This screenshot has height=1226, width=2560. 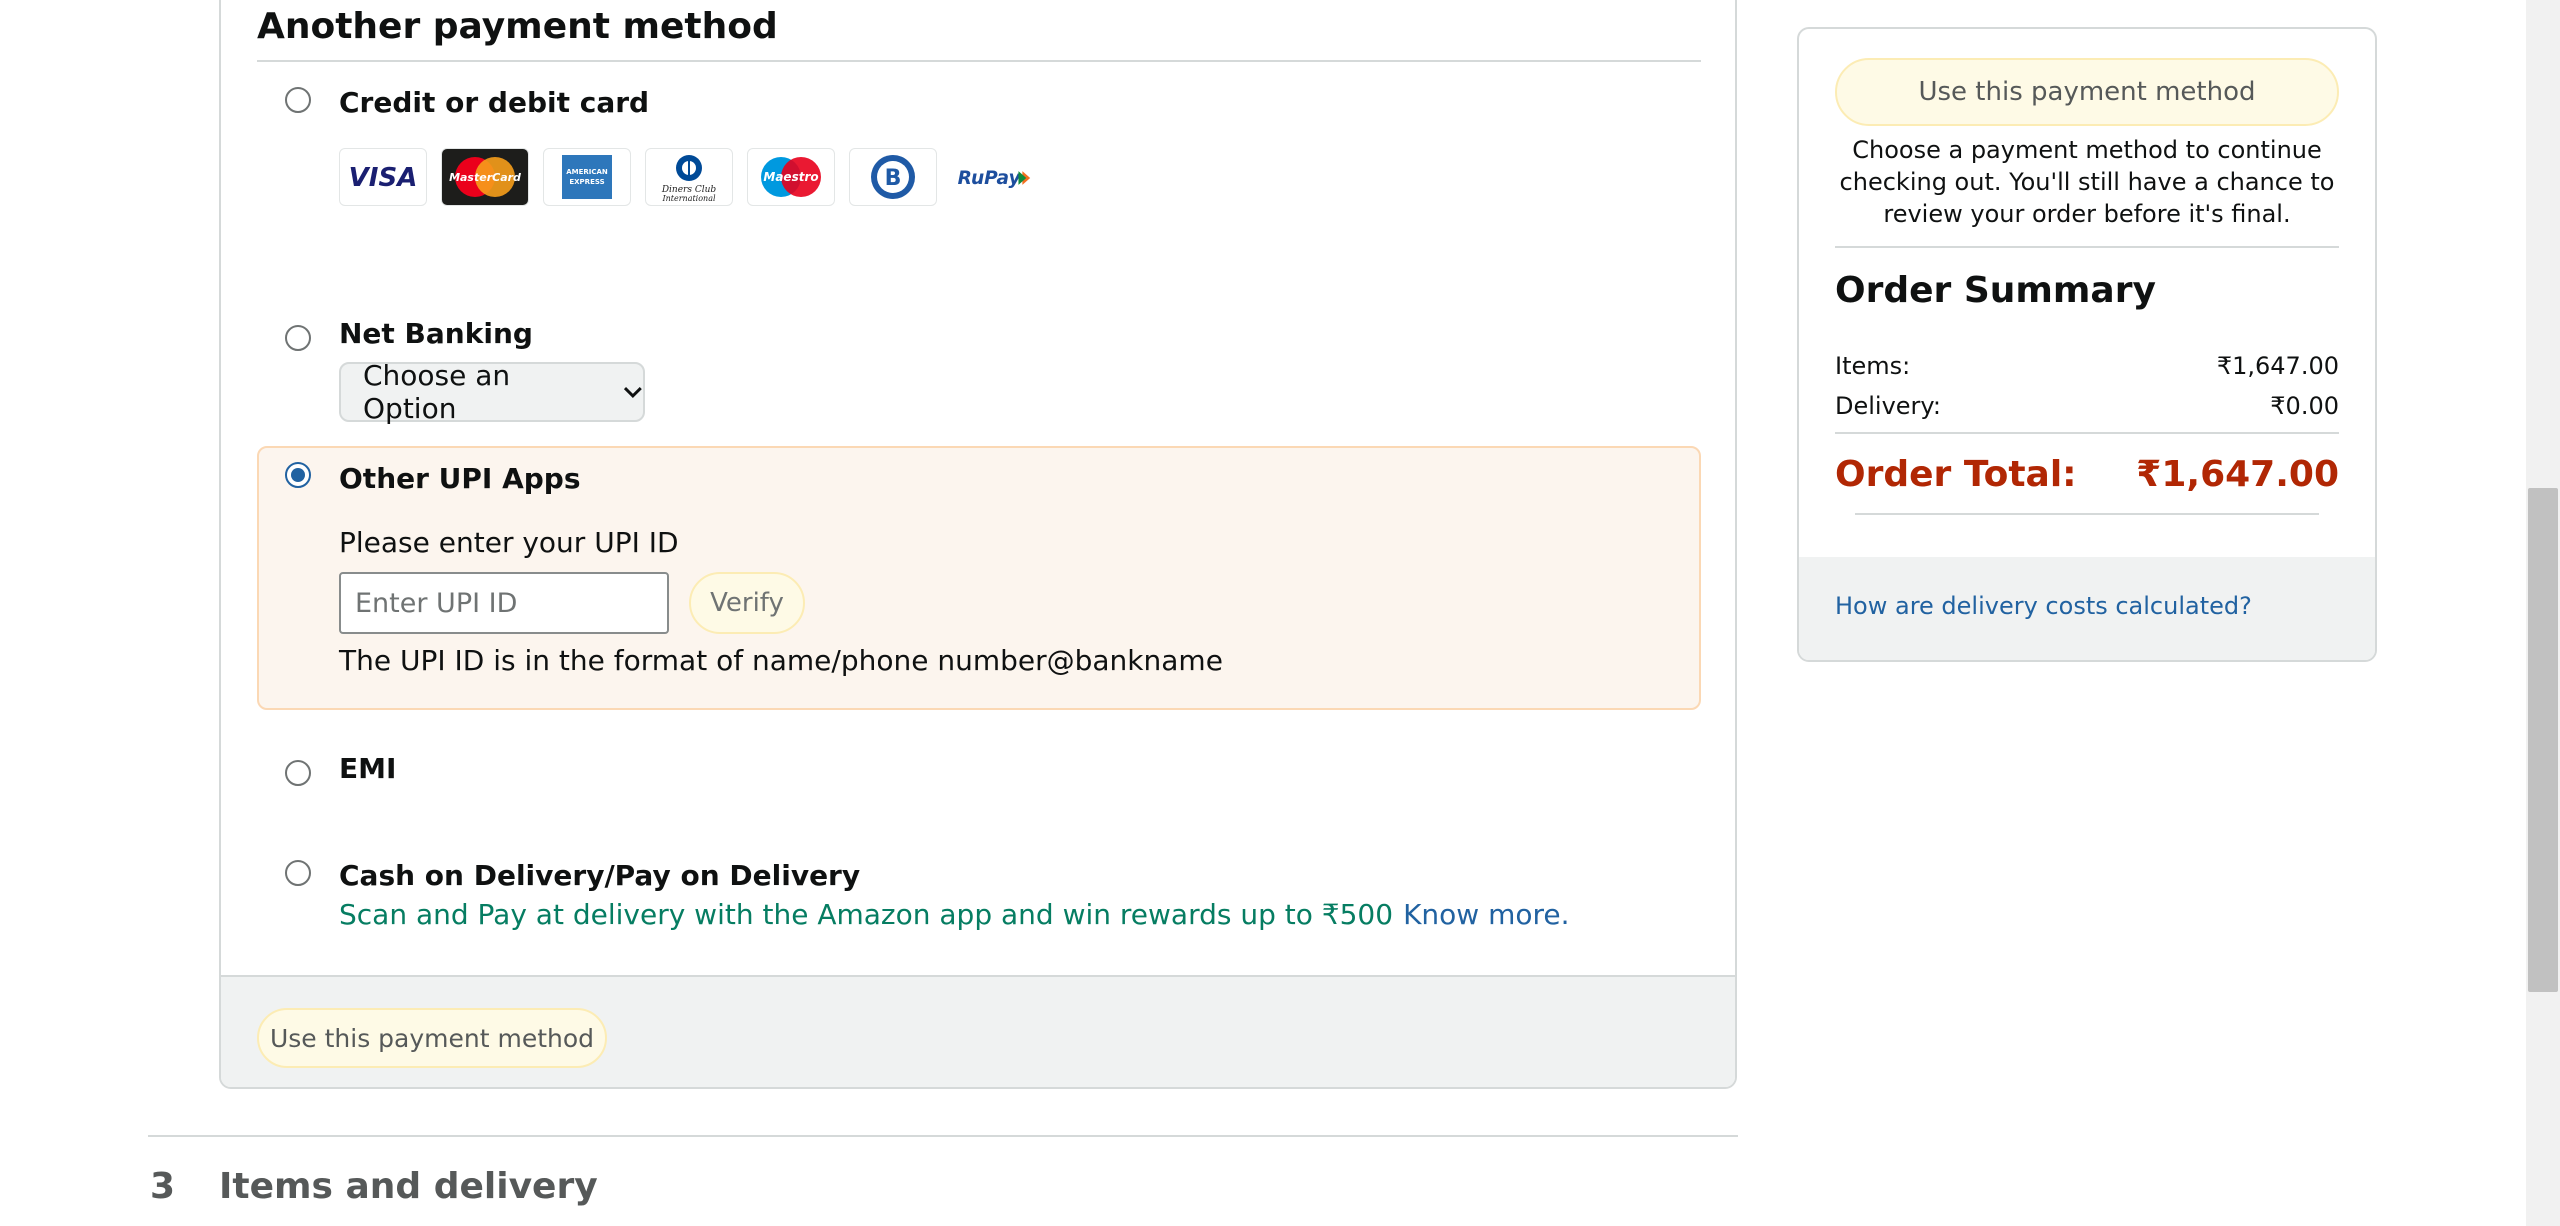 What do you see at coordinates (1995, 290) in the screenshot?
I see `order-summary-title: Order Summary` at bounding box center [1995, 290].